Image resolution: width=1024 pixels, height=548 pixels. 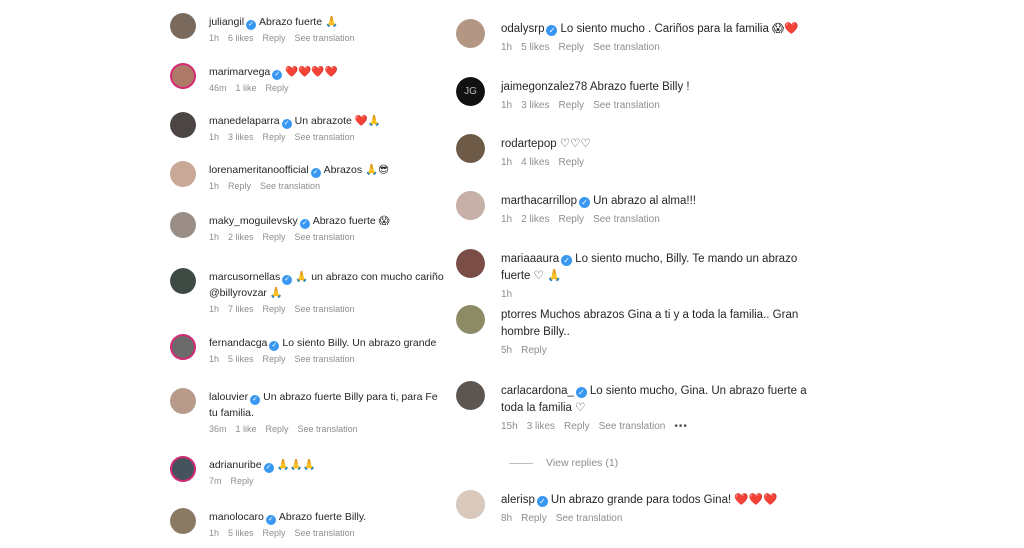 What do you see at coordinates (253, 221) in the screenshot?
I see `username-link: maky_moguilevsky` at bounding box center [253, 221].